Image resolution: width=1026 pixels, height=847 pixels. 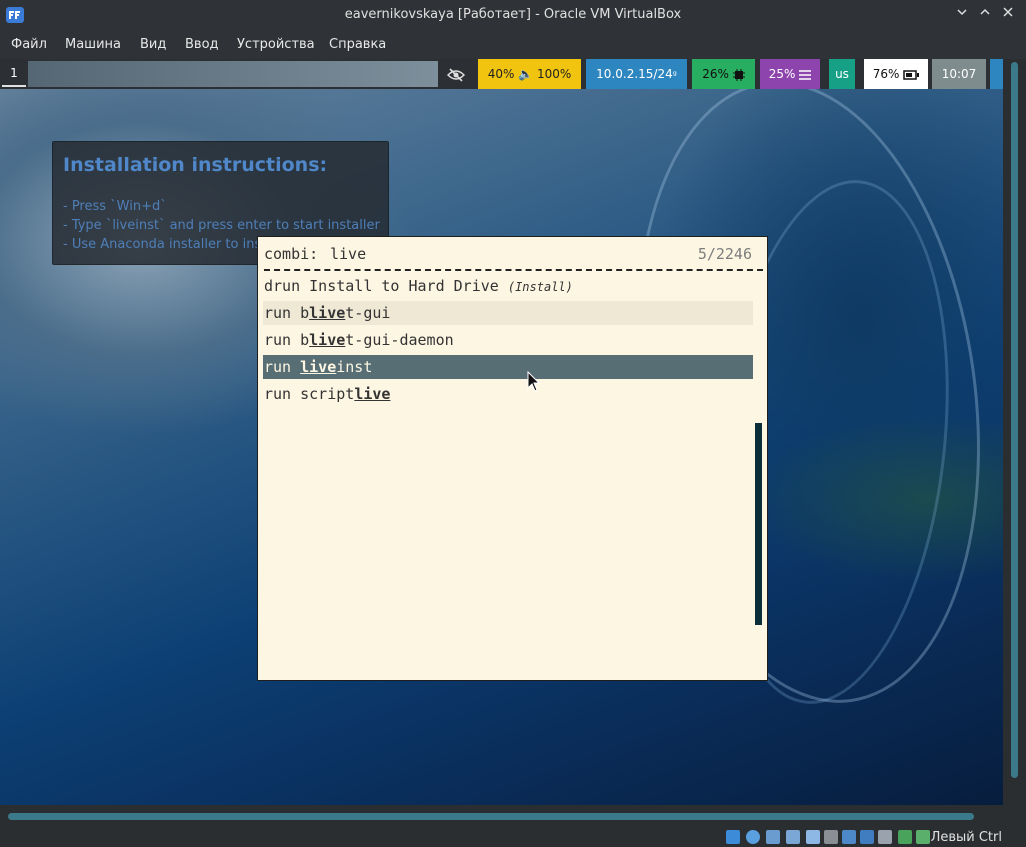 What do you see at coordinates (962, 12) in the screenshot?
I see `chevron-down-icon` at bounding box center [962, 12].